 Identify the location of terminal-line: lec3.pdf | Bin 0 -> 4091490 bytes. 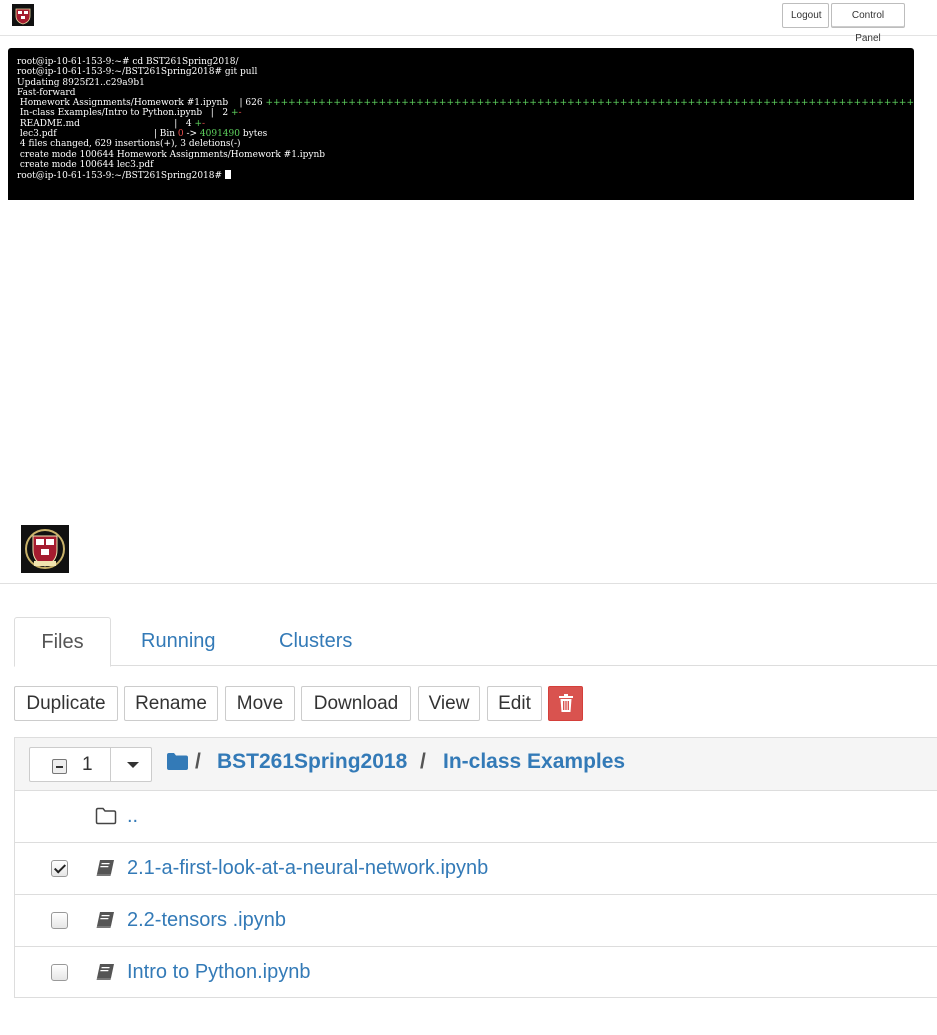
(461, 134).